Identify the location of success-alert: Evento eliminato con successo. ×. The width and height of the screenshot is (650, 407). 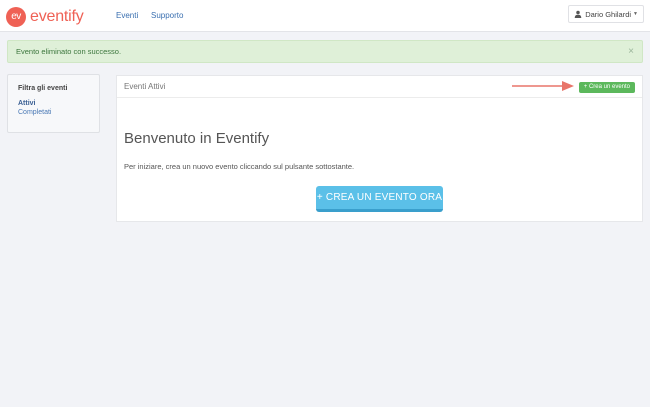
(325, 51).